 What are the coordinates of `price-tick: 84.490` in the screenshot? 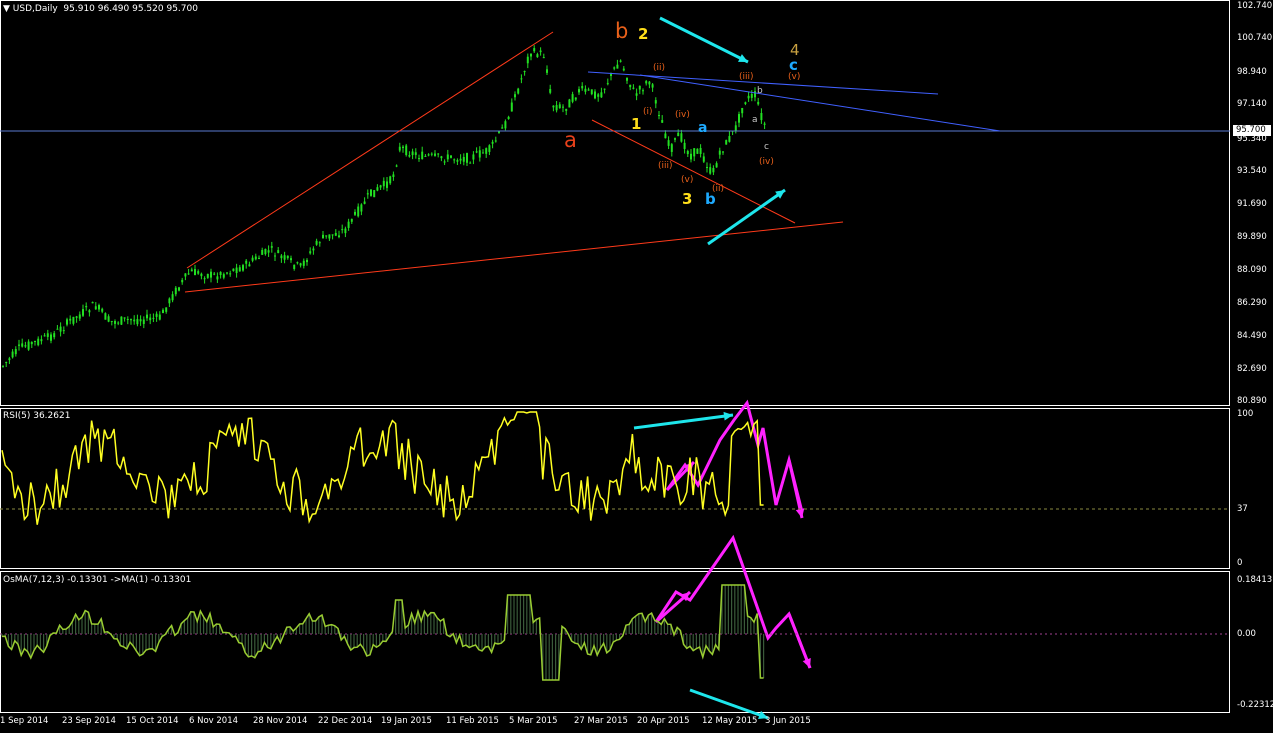 It's located at (1252, 336).